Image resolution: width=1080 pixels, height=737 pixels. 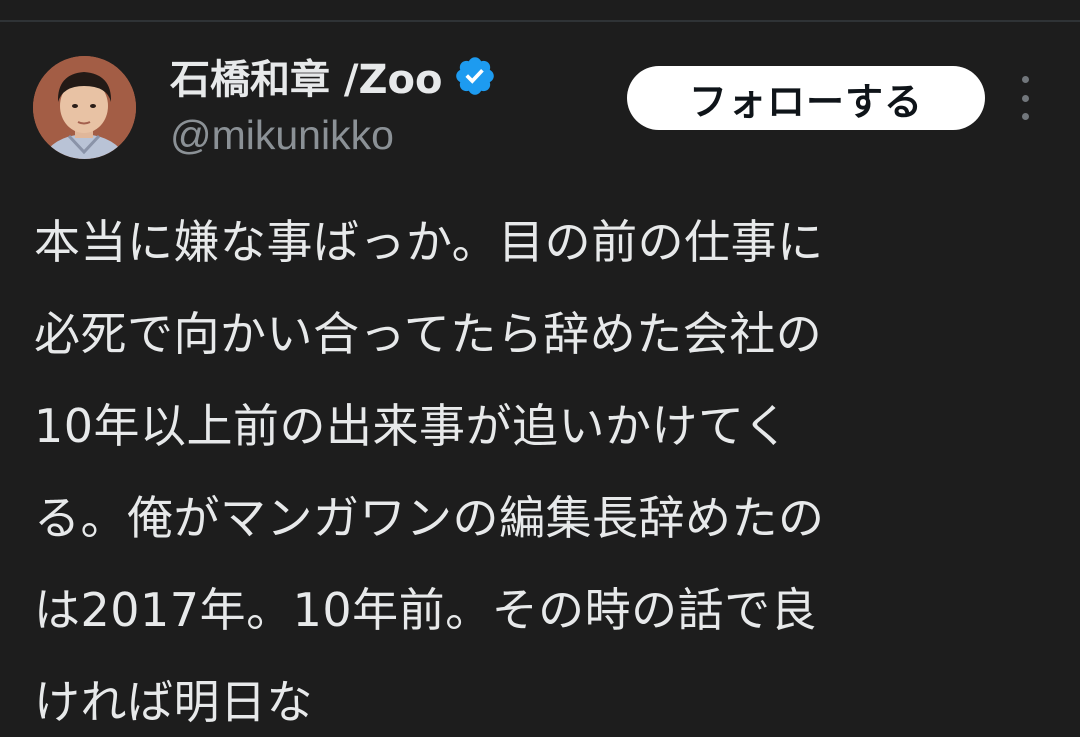 What do you see at coordinates (474, 76) in the screenshot?
I see `verified-badge-icon` at bounding box center [474, 76].